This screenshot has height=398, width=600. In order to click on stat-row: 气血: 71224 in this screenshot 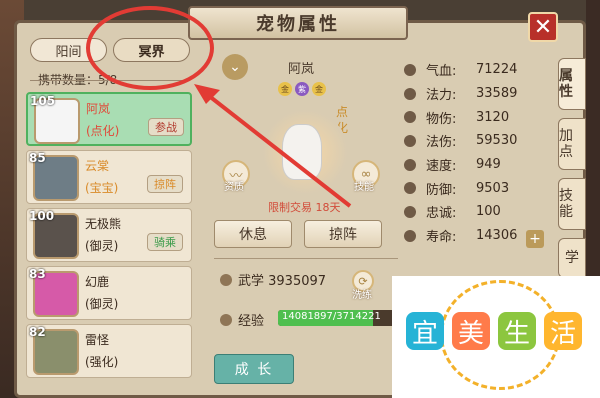, I will do `click(479, 70)`.